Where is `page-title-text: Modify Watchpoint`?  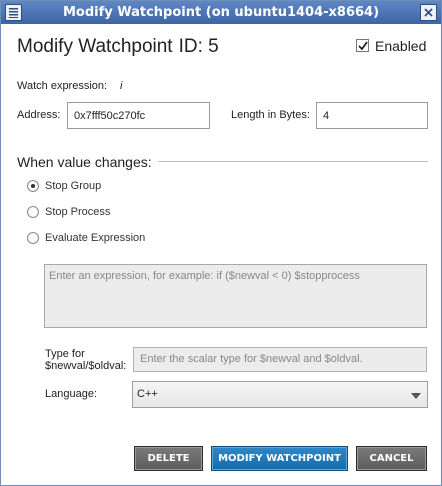
page-title-text: Modify Watchpoint is located at coordinates (95, 46).